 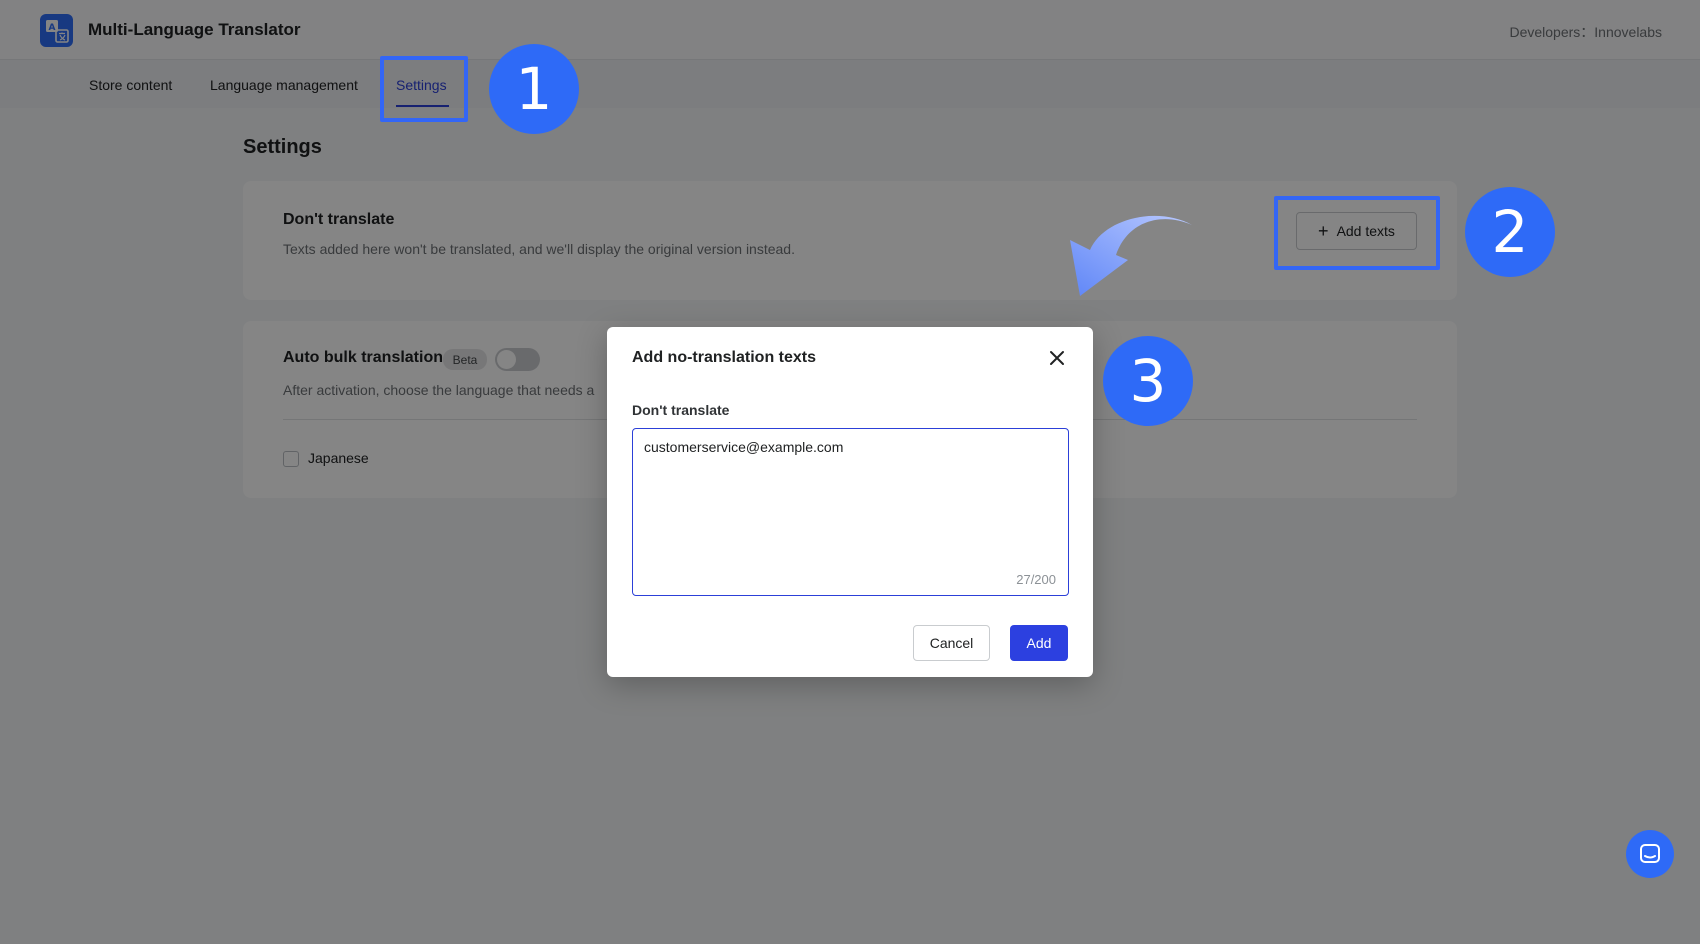 I want to click on curved-arrow-icon, so click(x=1131, y=255).